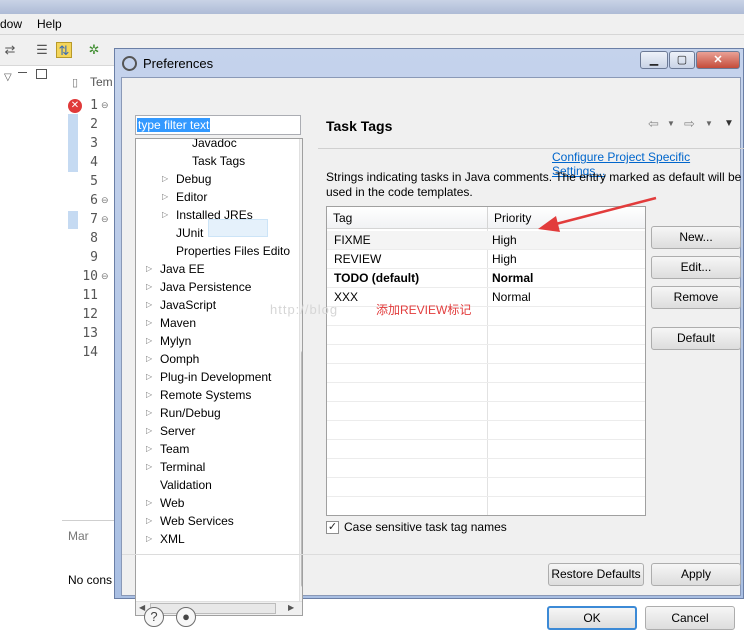  What do you see at coordinates (352, 240) in the screenshot?
I see `tag-cell: FIXME` at bounding box center [352, 240].